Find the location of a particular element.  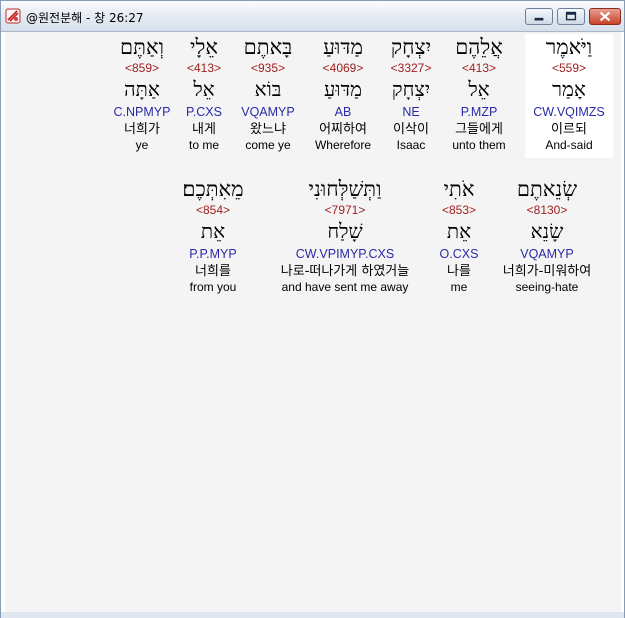

korean-gloss: 그들에게 is located at coordinates (479, 129).